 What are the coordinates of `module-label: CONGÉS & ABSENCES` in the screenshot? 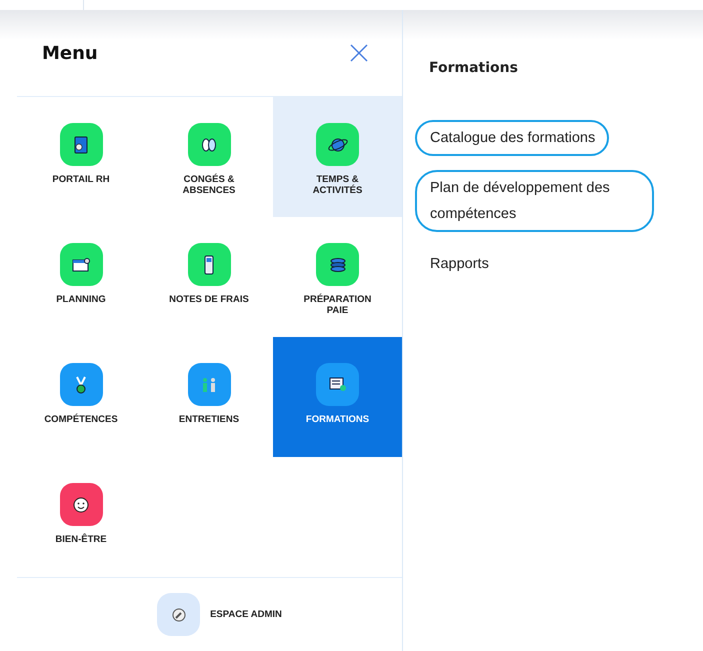 It's located at (209, 185).